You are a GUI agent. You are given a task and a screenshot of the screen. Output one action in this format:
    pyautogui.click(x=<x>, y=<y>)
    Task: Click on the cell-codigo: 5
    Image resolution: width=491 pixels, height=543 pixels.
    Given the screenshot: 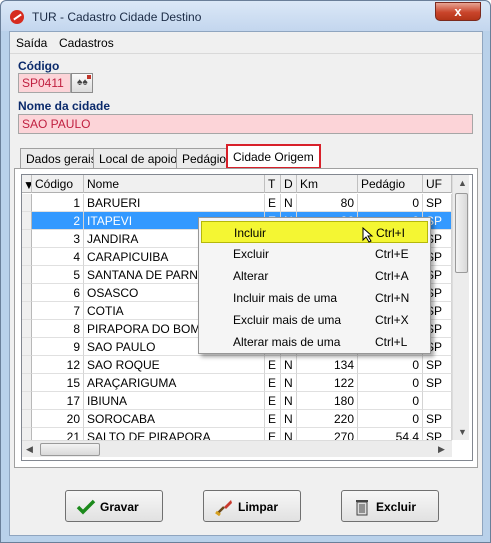 What is the action you would take?
    pyautogui.click(x=58, y=275)
    